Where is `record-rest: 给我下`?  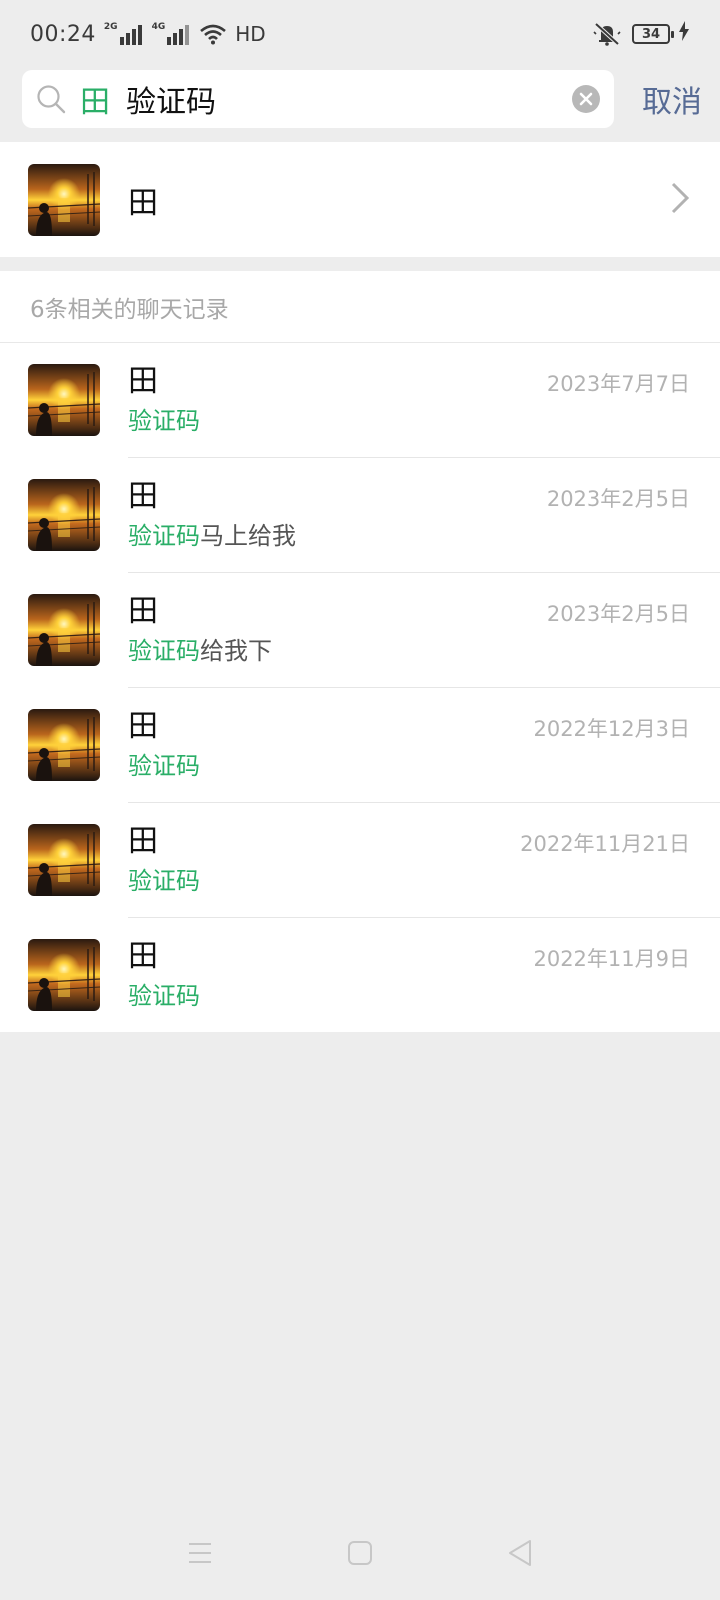
record-rest: 给我下 is located at coordinates (236, 651).